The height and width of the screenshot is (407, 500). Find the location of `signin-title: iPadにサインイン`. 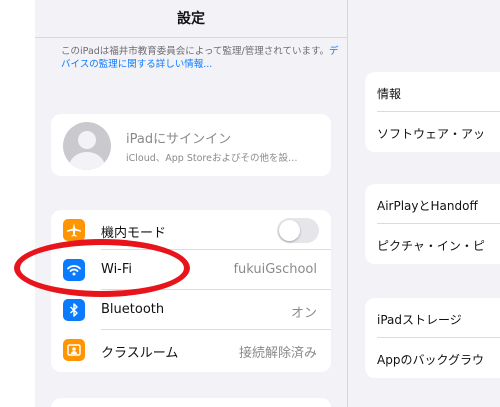

signin-title: iPadにサインイン is located at coordinates (179, 139).